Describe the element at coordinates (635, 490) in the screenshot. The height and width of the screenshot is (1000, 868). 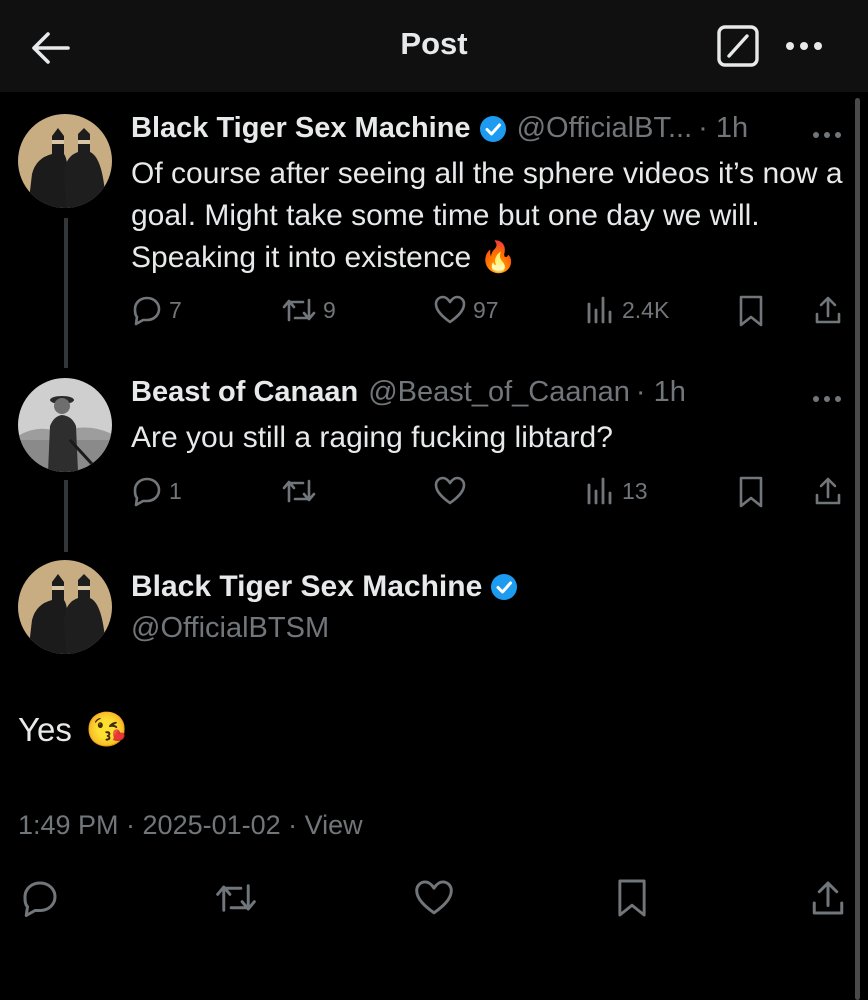
I see `views-count: 13` at that location.